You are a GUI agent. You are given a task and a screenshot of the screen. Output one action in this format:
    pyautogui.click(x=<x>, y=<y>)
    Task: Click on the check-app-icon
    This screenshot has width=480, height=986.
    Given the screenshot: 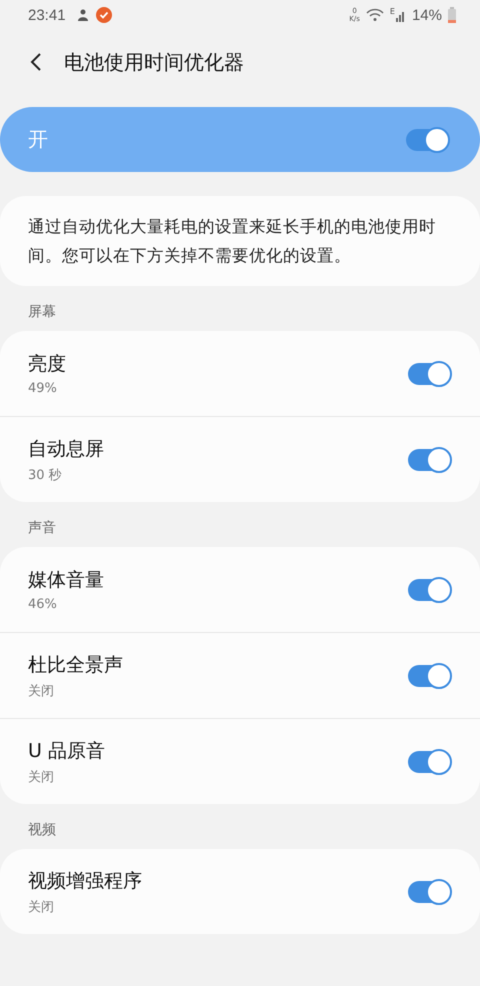 What is the action you would take?
    pyautogui.click(x=104, y=15)
    